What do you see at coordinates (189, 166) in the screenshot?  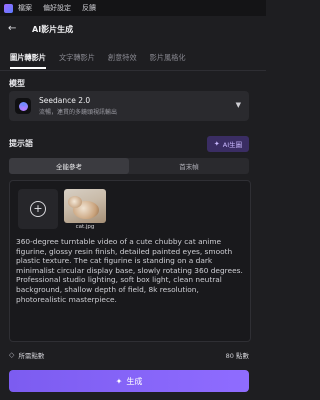 I see `segment-first-last-frame: 首末幀` at bounding box center [189, 166].